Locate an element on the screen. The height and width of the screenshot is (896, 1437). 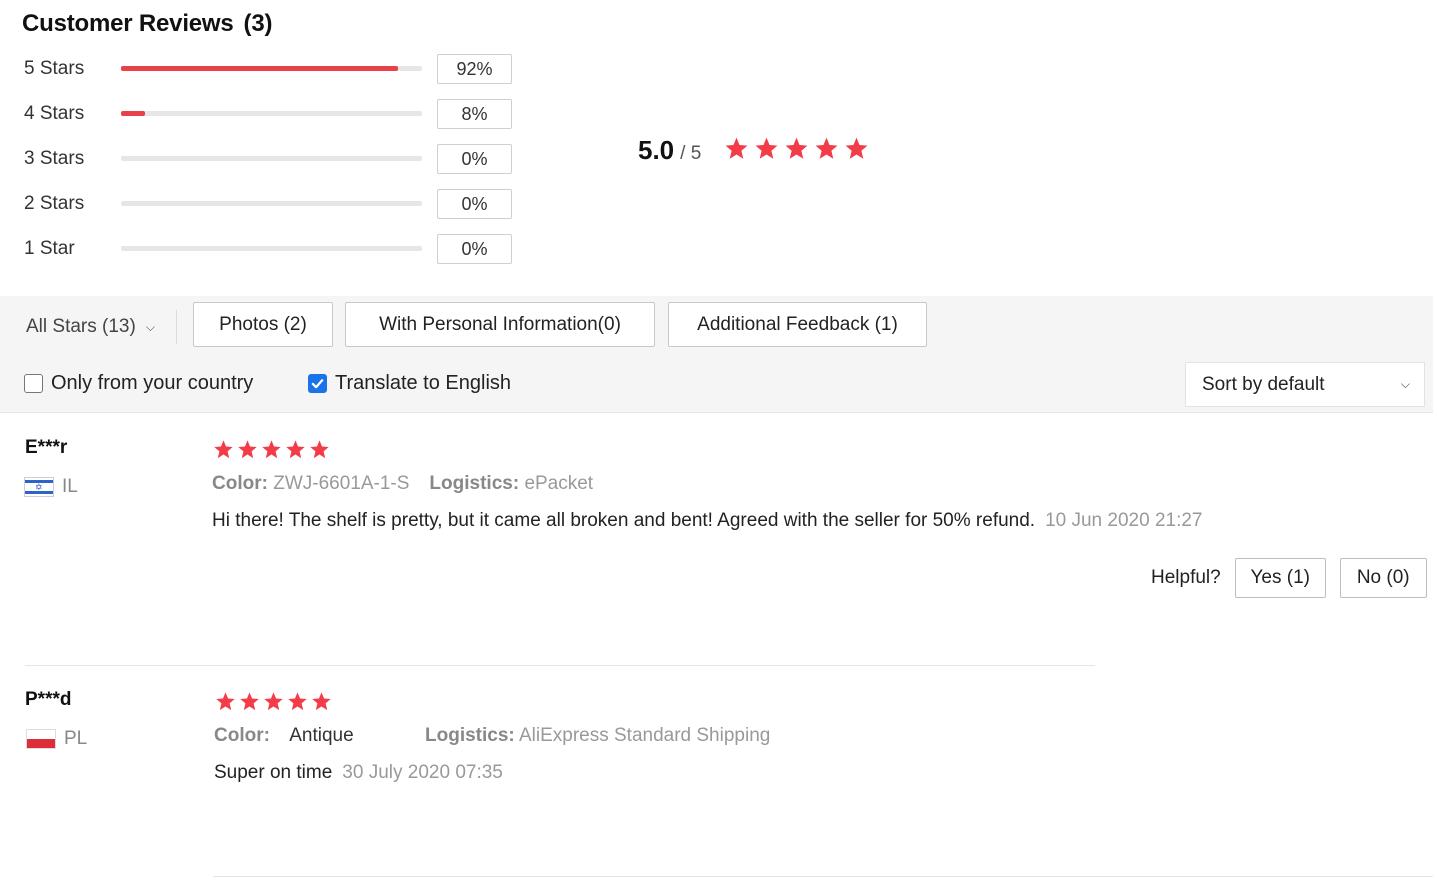
country-code: PL is located at coordinates (76, 738).